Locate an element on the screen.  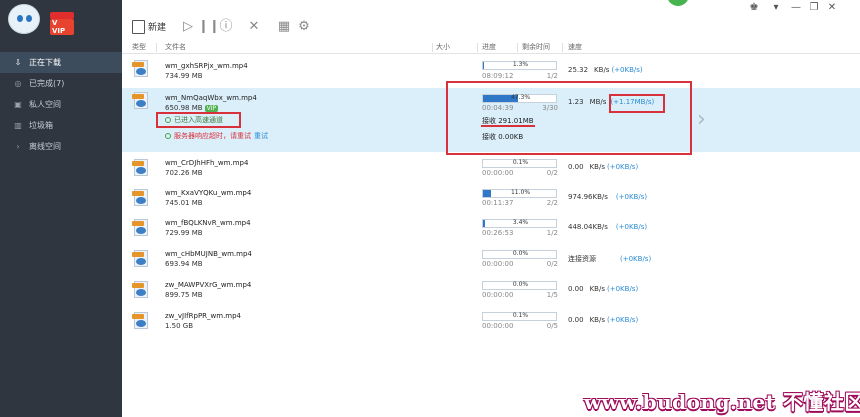
remaining-time: 00:26:53 is located at coordinates (498, 233).